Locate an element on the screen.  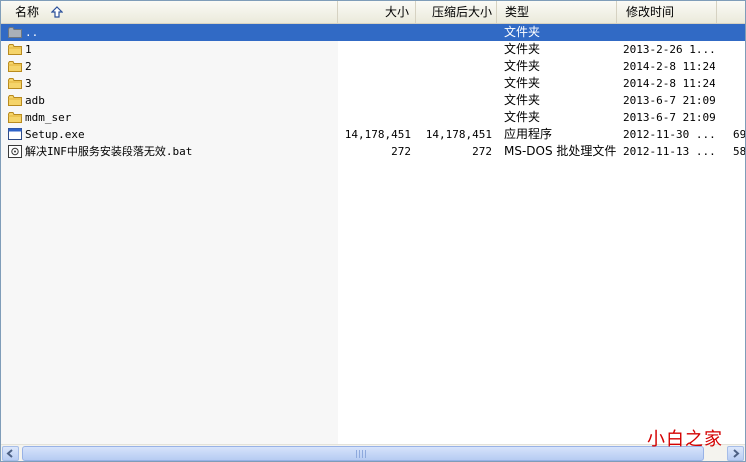
file-row: mdm_ser 文件夹 2013-6-7 21:09 is located at coordinates (373, 117).